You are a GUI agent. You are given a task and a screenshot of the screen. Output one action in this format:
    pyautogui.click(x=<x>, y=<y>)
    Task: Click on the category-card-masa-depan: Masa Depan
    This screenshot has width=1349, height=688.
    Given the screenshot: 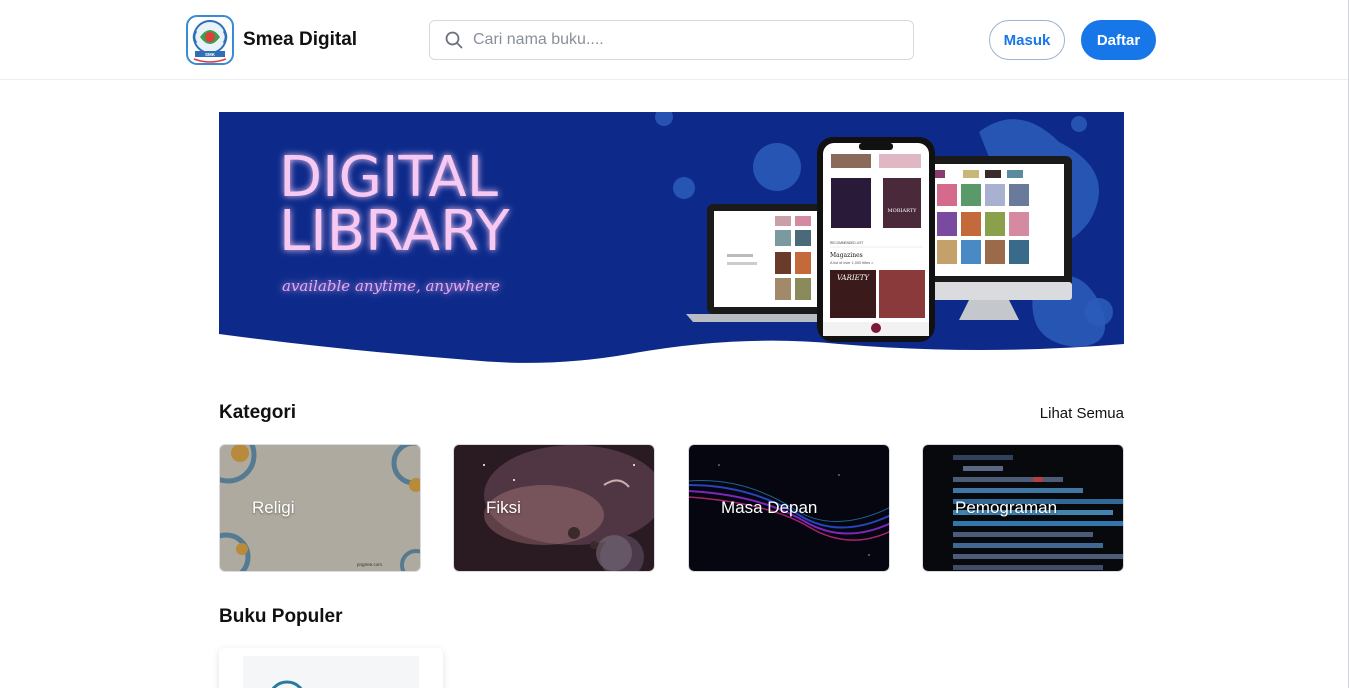 What is the action you would take?
    pyautogui.click(x=789, y=508)
    